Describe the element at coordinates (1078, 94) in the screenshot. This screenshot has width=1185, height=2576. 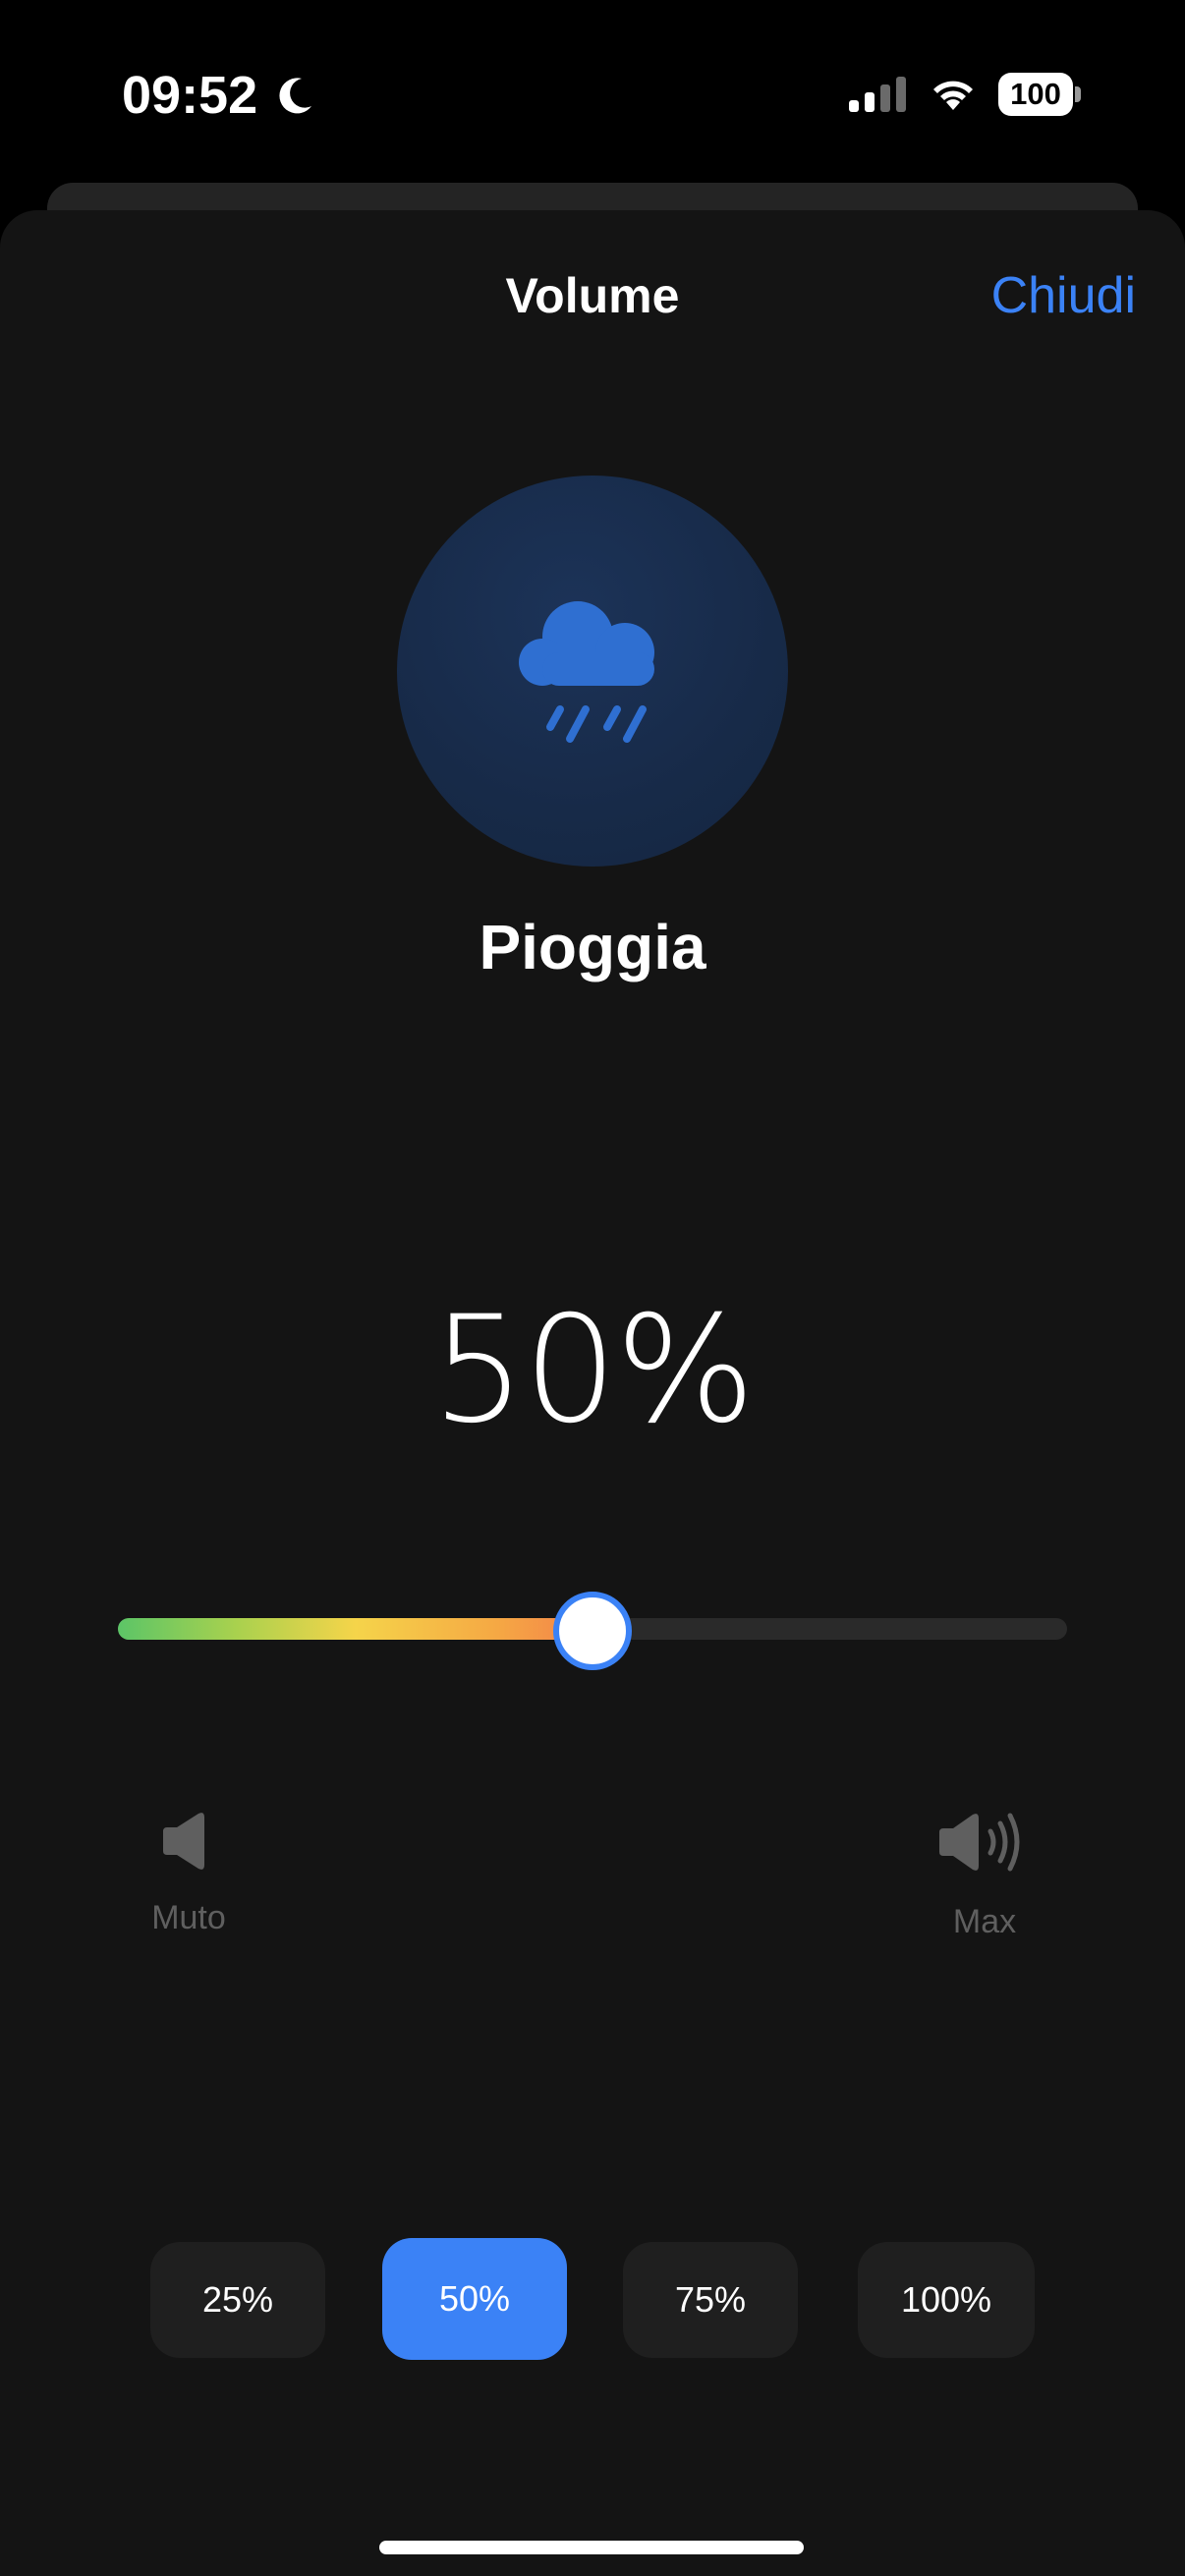
I see `battery-tip` at that location.